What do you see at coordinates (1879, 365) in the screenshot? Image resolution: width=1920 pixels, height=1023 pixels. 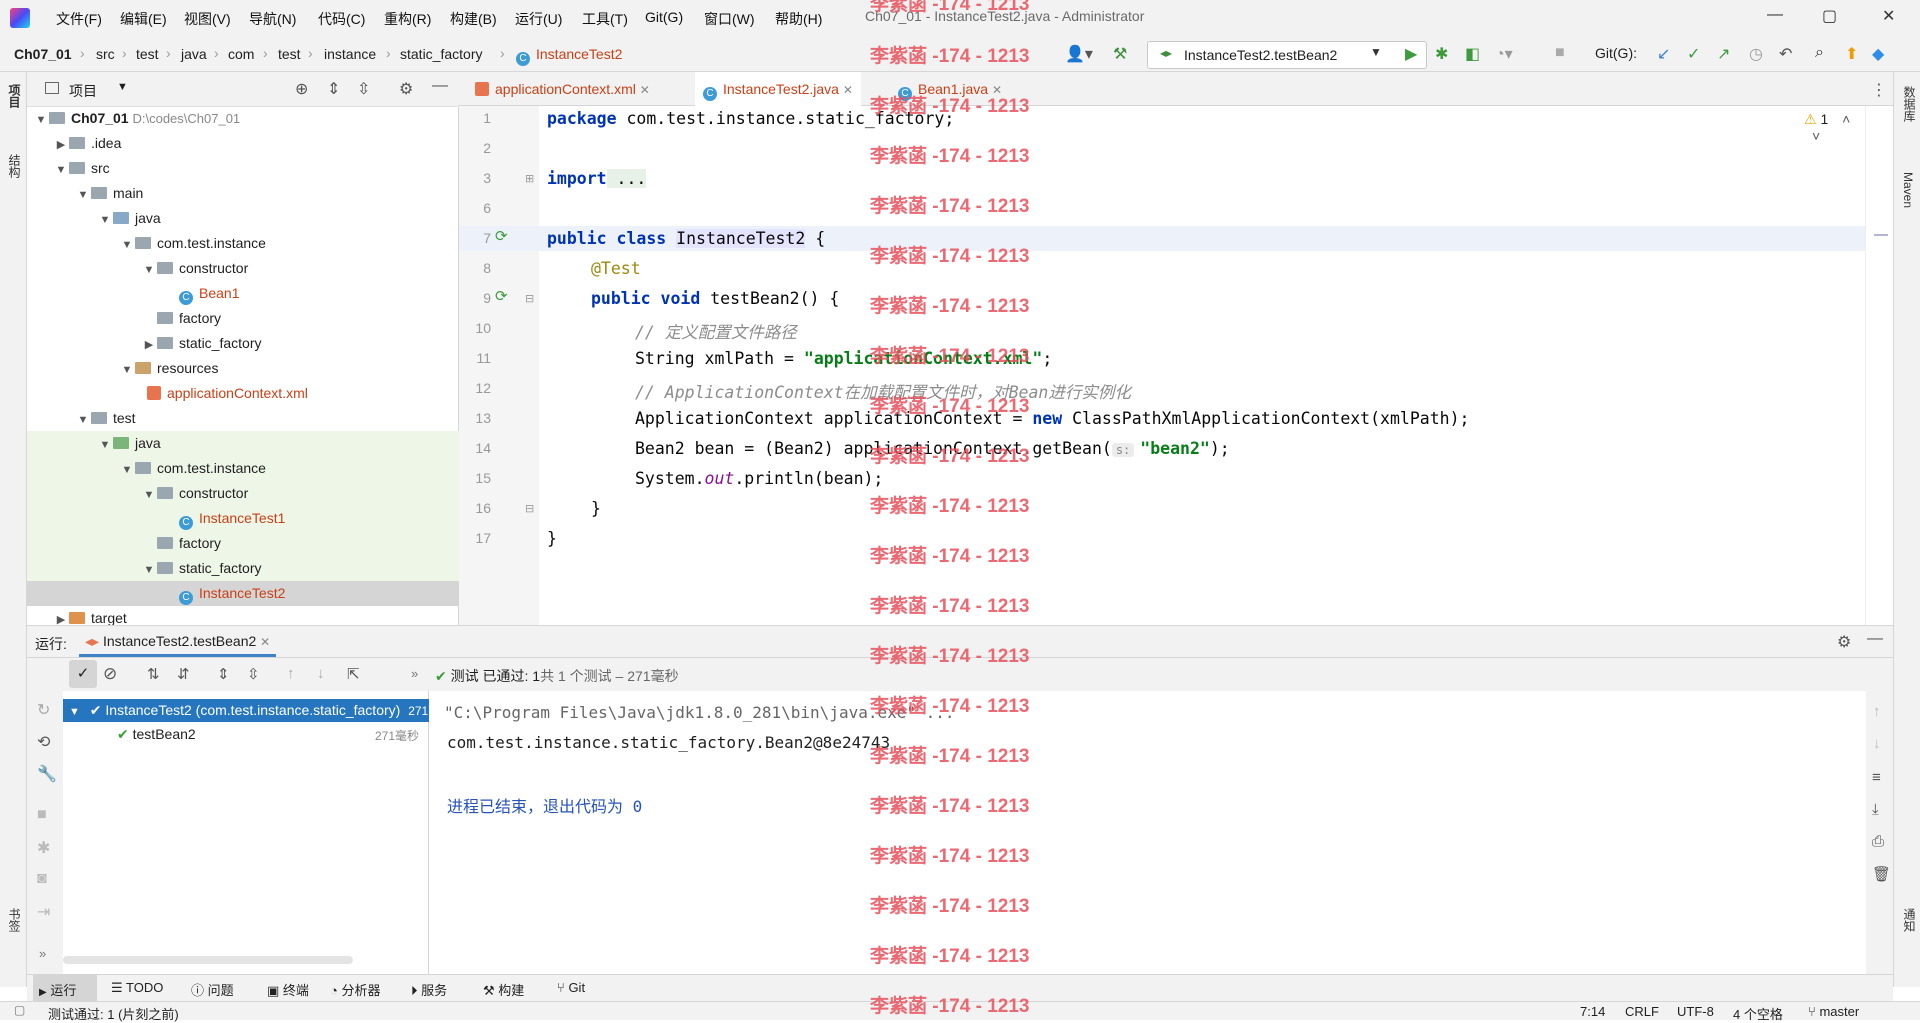 I see `editor-scrollbar` at bounding box center [1879, 365].